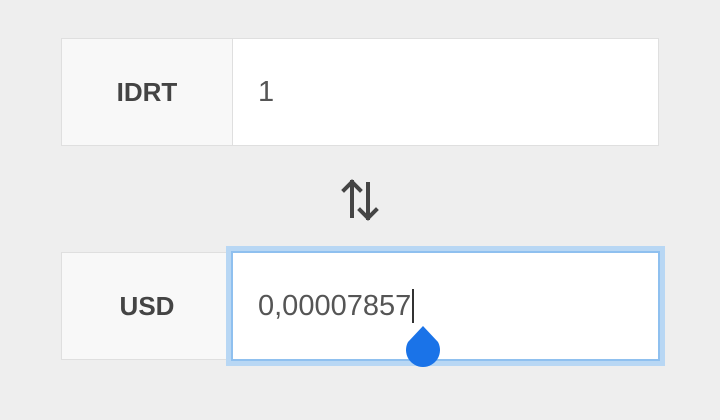 This screenshot has height=420, width=720. I want to click on text-cursor, so click(413, 306).